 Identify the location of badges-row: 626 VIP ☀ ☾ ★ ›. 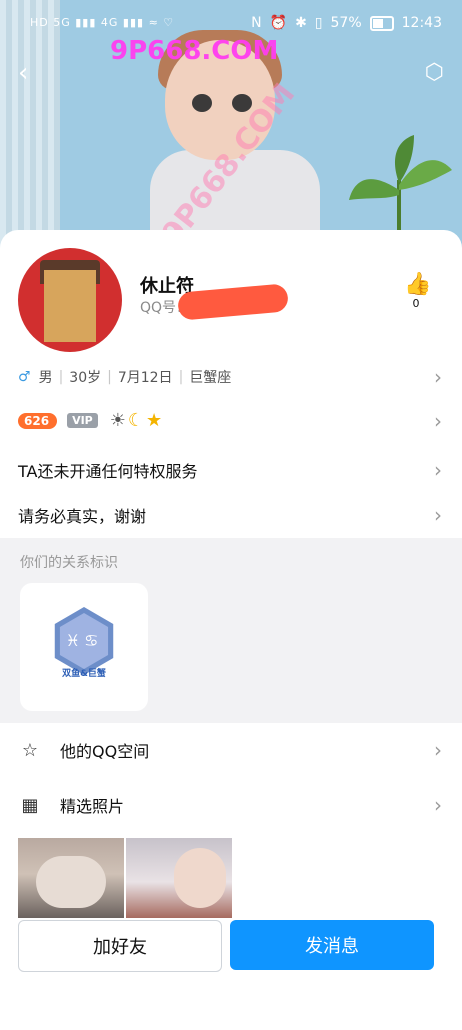
(230, 420).